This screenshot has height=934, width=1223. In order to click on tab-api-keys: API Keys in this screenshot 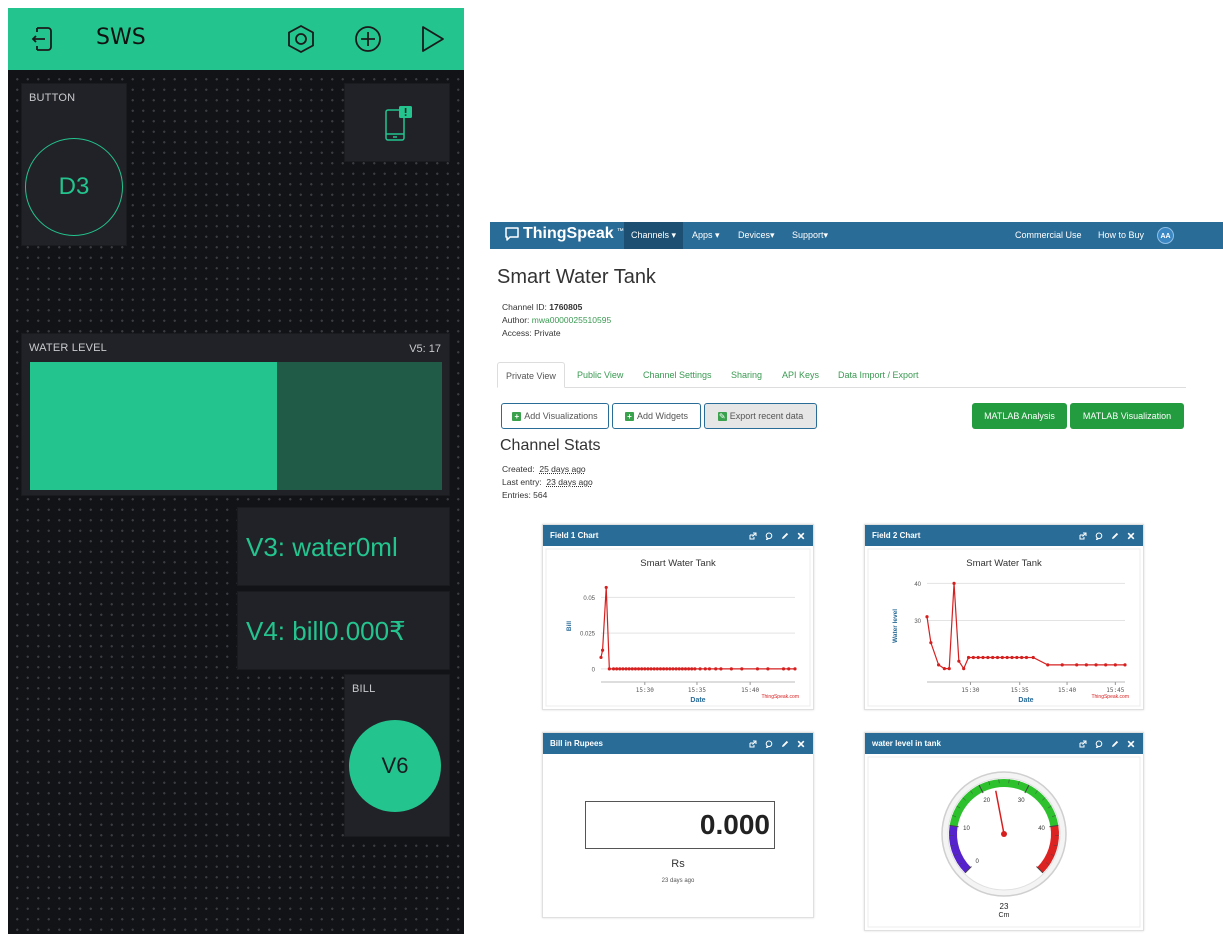, I will do `click(800, 375)`.